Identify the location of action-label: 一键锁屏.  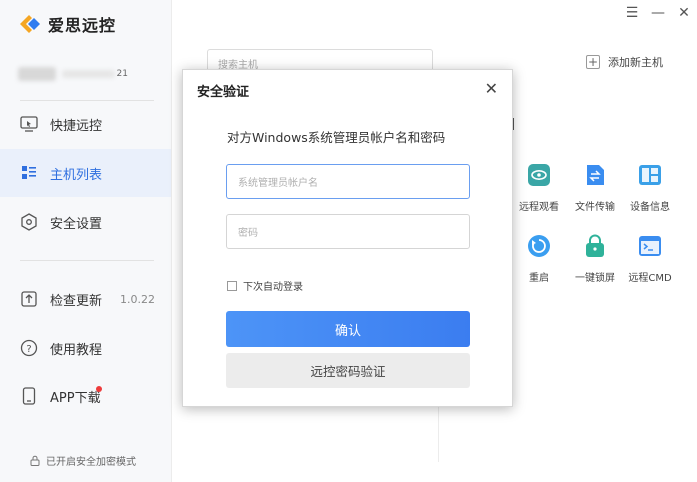
(595, 278).